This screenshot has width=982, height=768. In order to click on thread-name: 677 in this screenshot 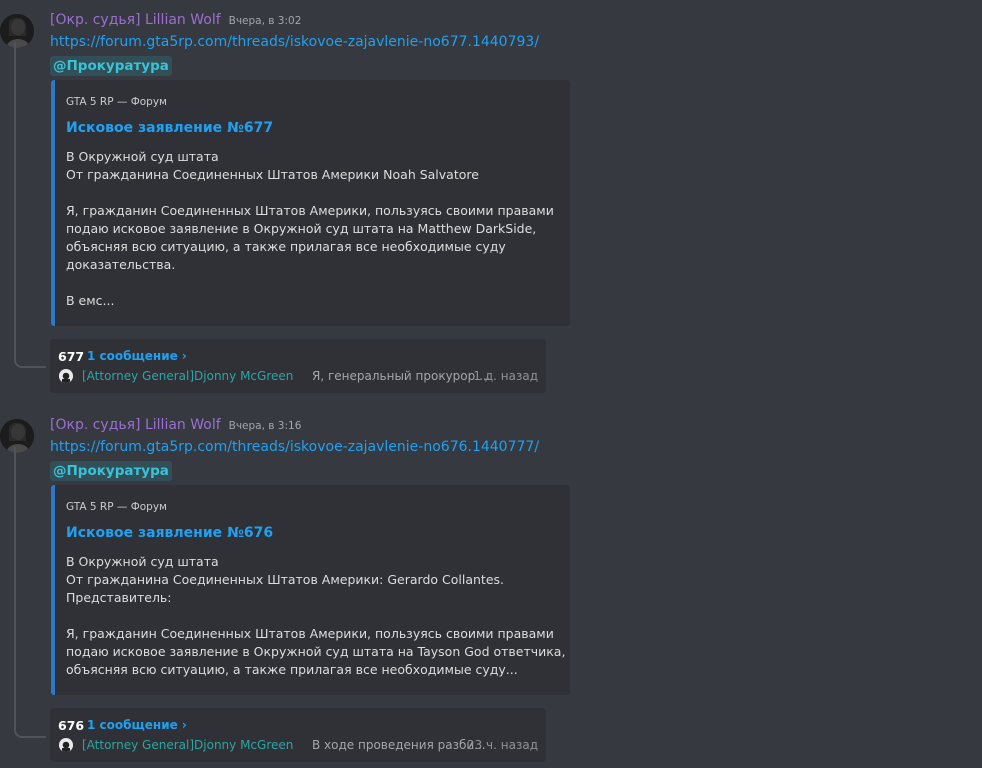, I will do `click(71, 356)`.